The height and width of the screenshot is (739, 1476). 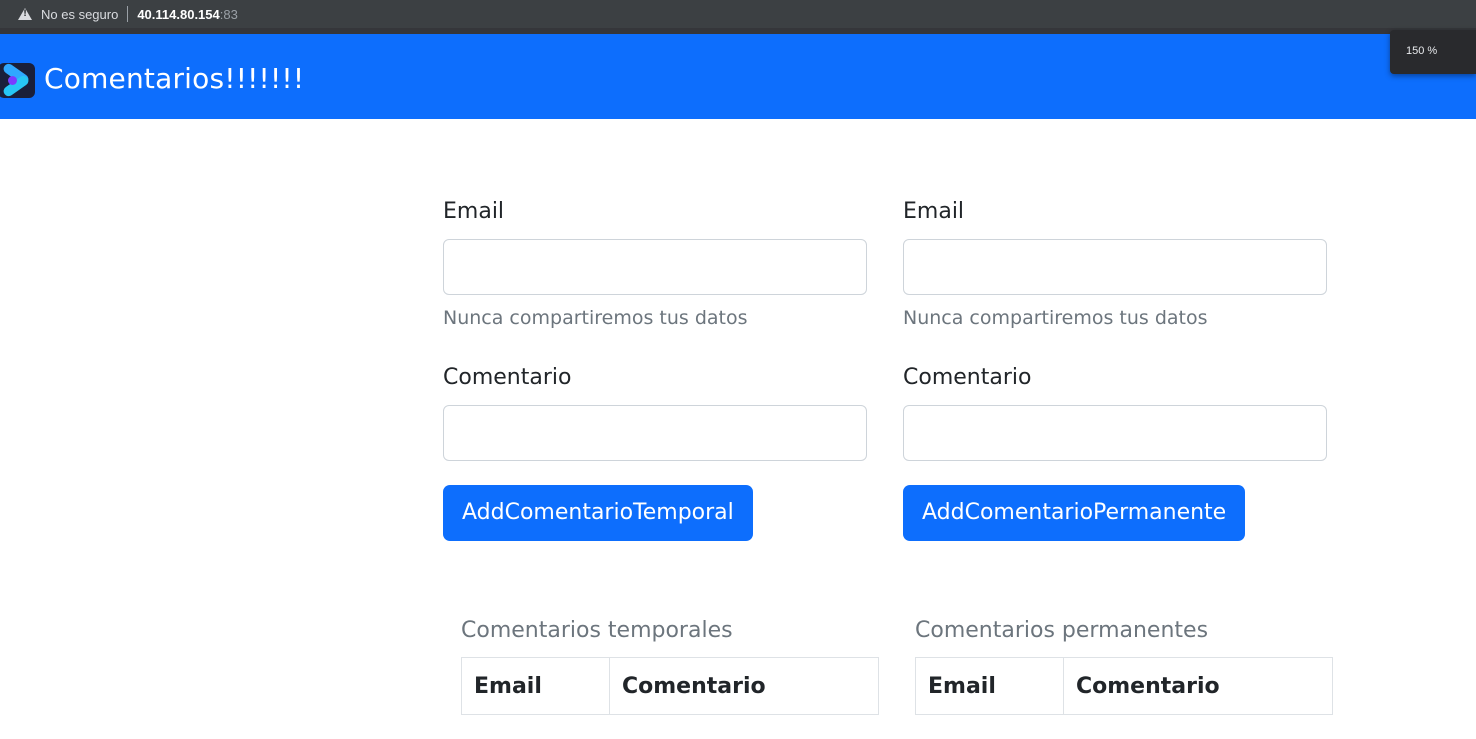 I want to click on email-input-temporal, so click(x=655, y=267).